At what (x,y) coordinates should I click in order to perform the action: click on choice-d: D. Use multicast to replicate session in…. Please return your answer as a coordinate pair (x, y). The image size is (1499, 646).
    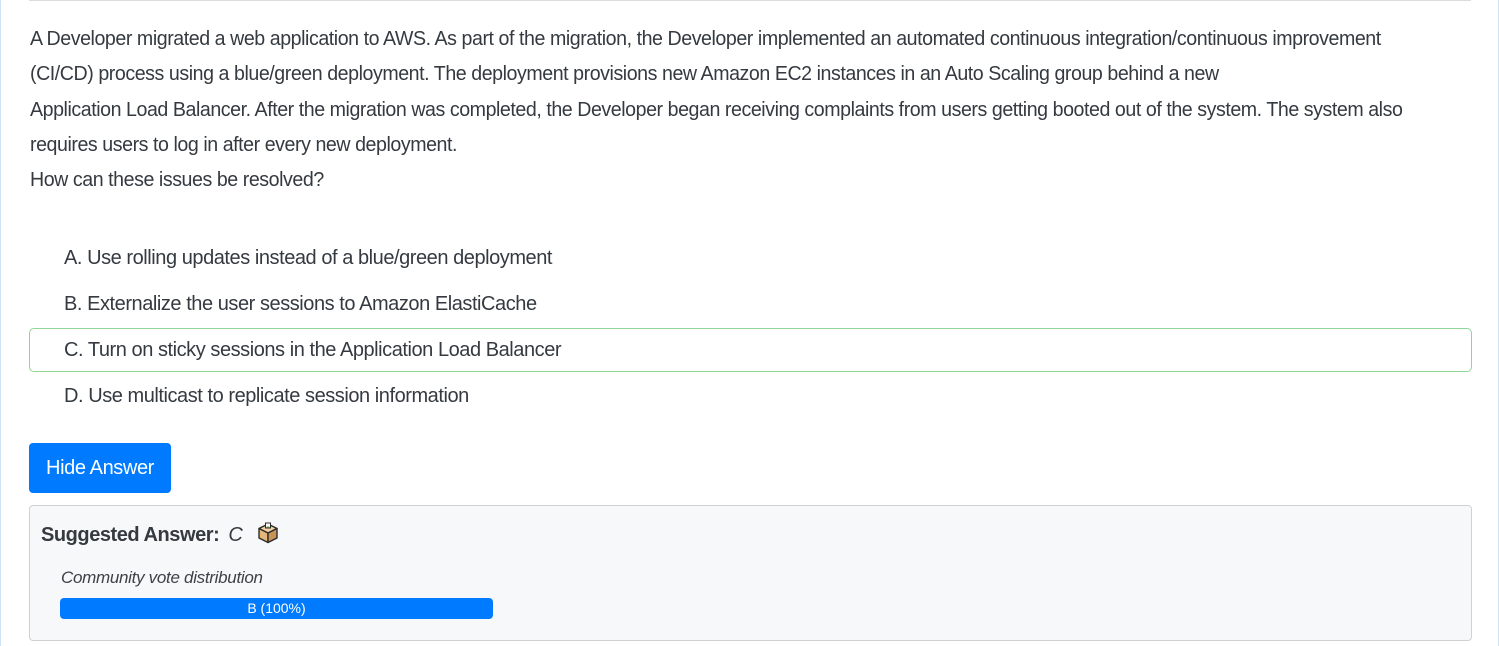
    Looking at the image, I should click on (750, 396).